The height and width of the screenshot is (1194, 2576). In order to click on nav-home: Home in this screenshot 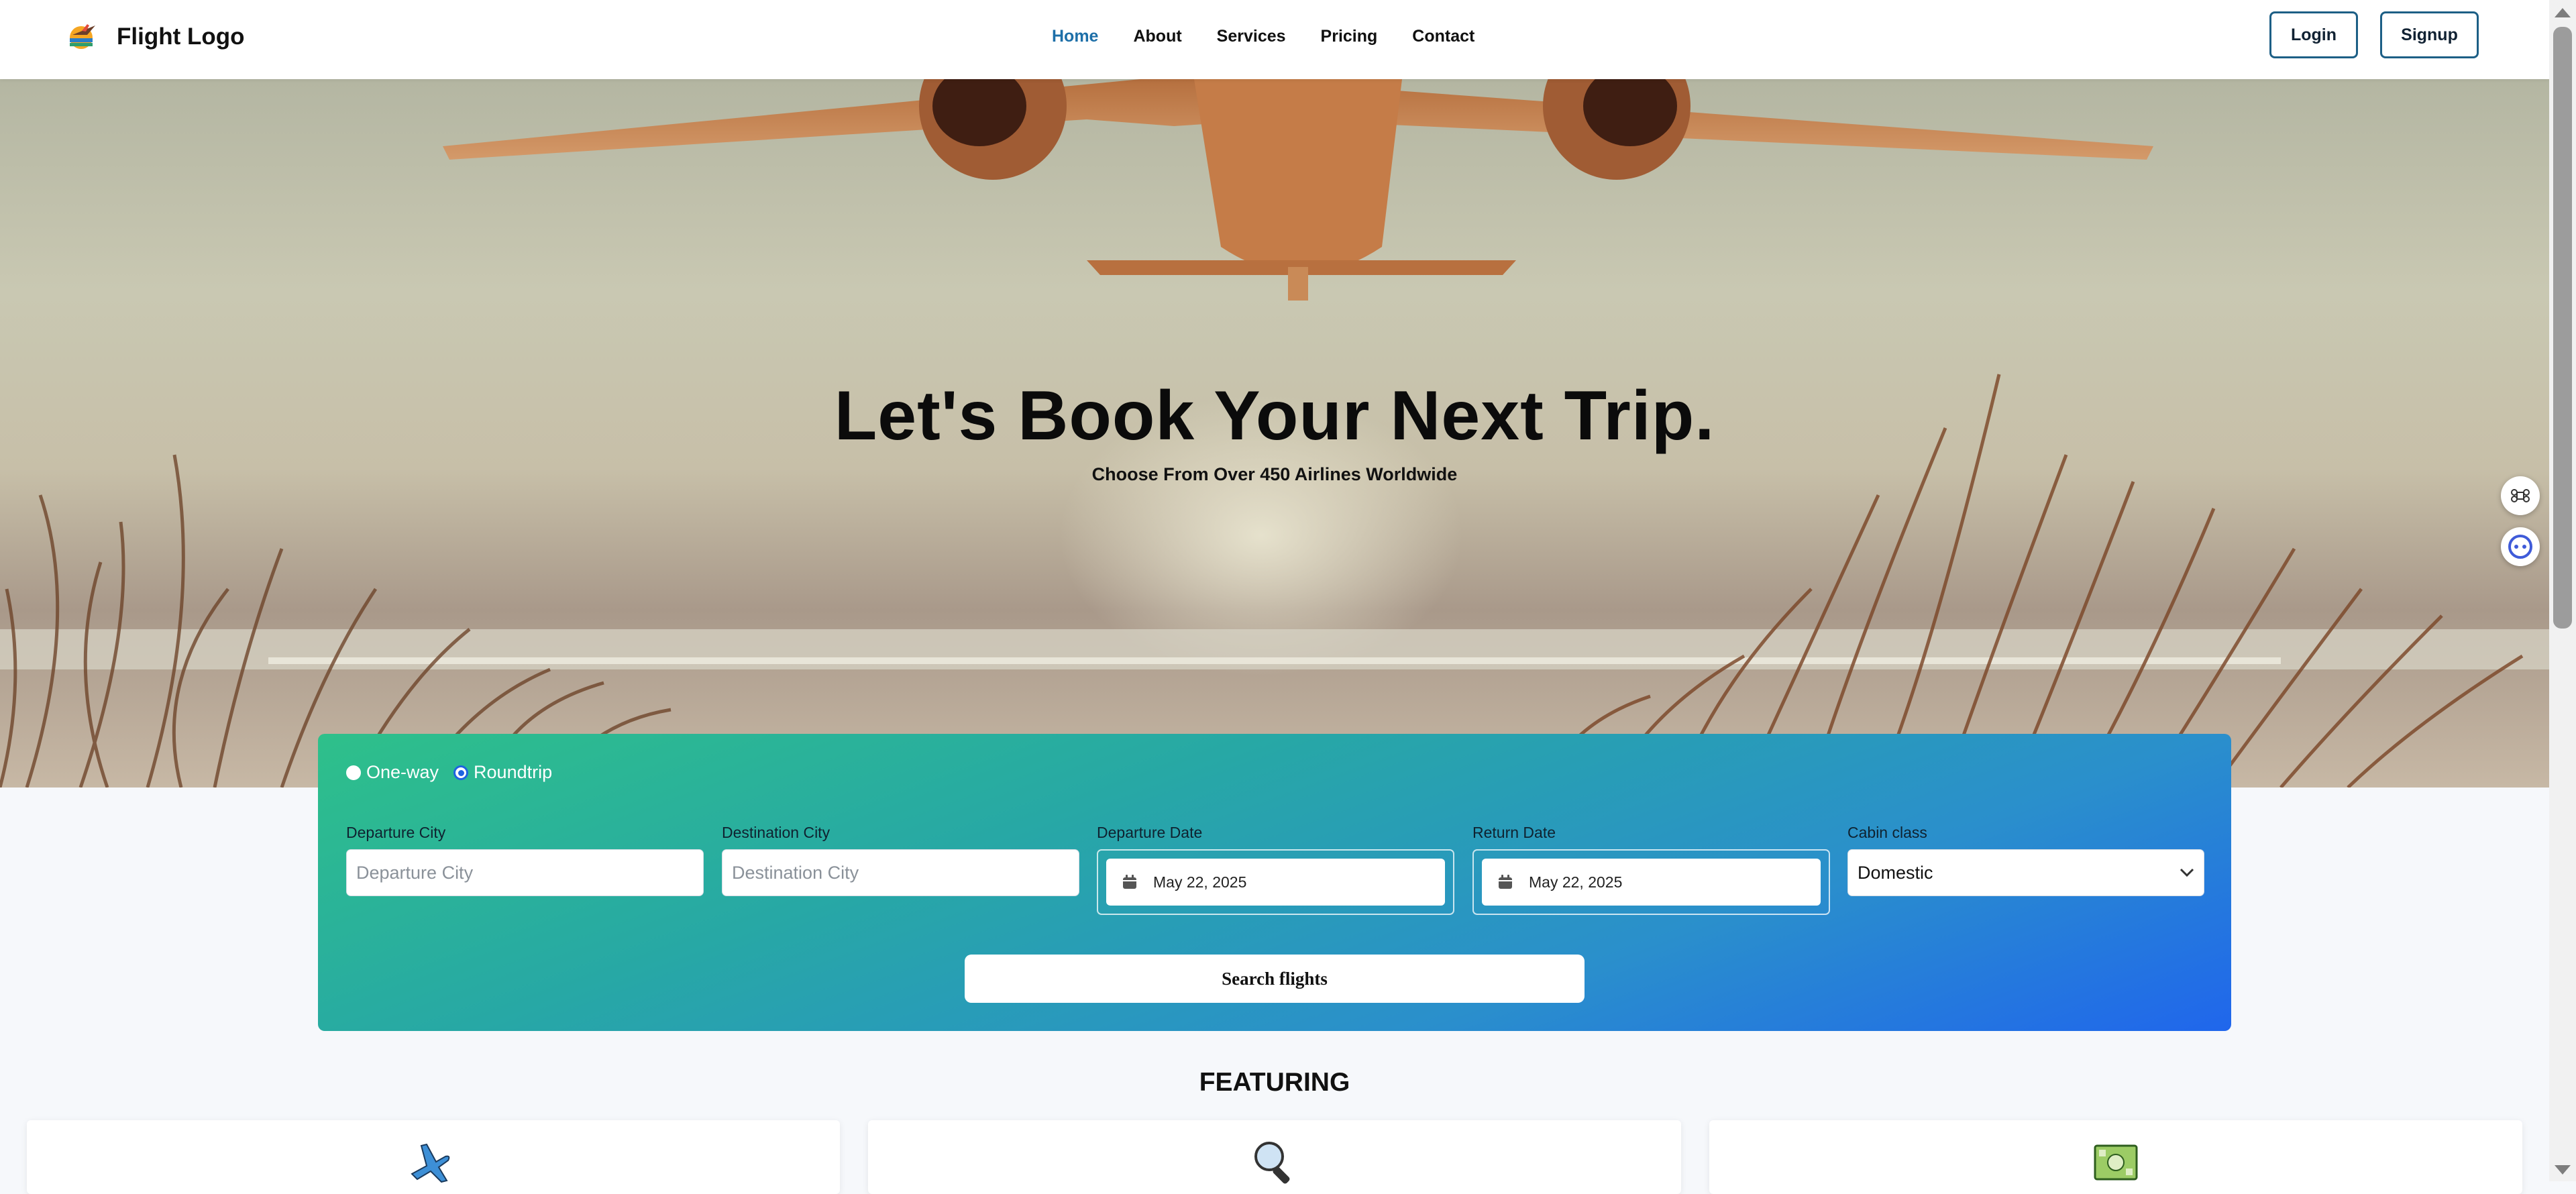, I will do `click(1075, 36)`.